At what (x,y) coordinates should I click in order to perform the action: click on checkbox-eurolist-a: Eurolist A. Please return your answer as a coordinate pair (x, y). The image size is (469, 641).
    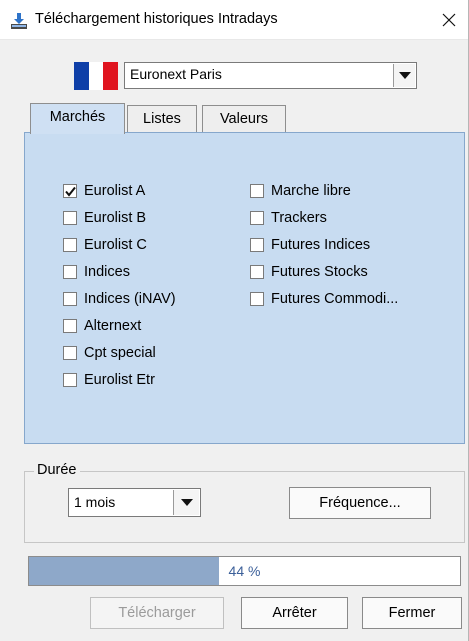
    Looking at the image, I should click on (104, 191).